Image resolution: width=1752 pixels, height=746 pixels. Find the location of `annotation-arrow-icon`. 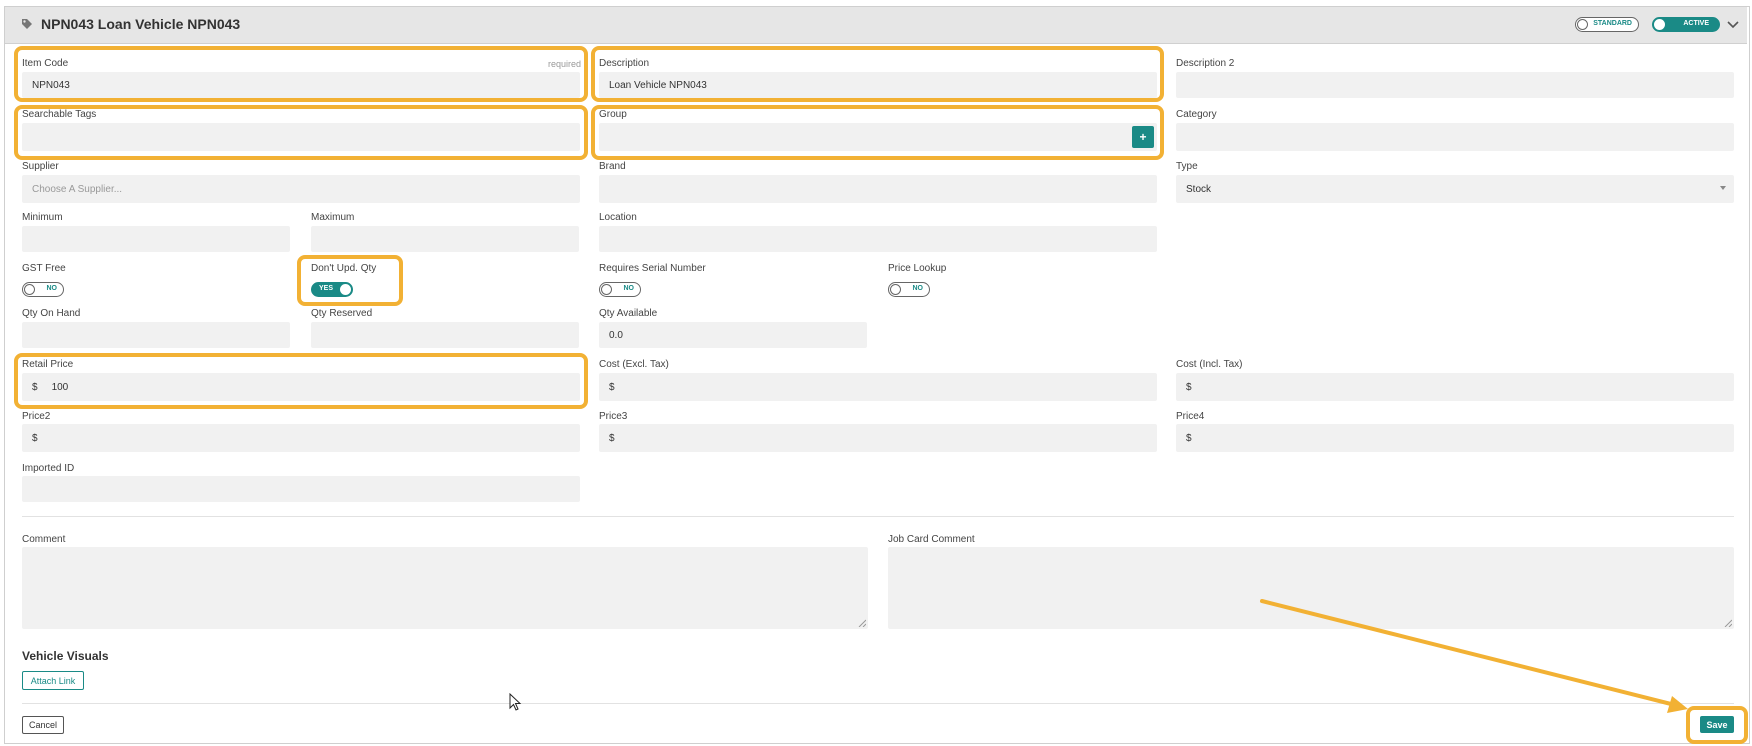

annotation-arrow-icon is located at coordinates (1474, 656).